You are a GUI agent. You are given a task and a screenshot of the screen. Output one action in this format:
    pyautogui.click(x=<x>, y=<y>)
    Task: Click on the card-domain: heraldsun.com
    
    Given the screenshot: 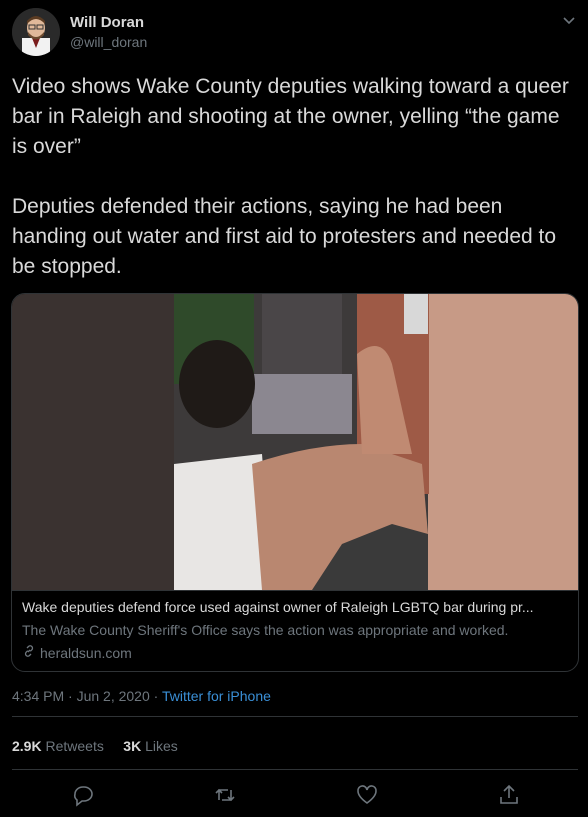 What is the action you would take?
    pyautogui.click(x=77, y=652)
    